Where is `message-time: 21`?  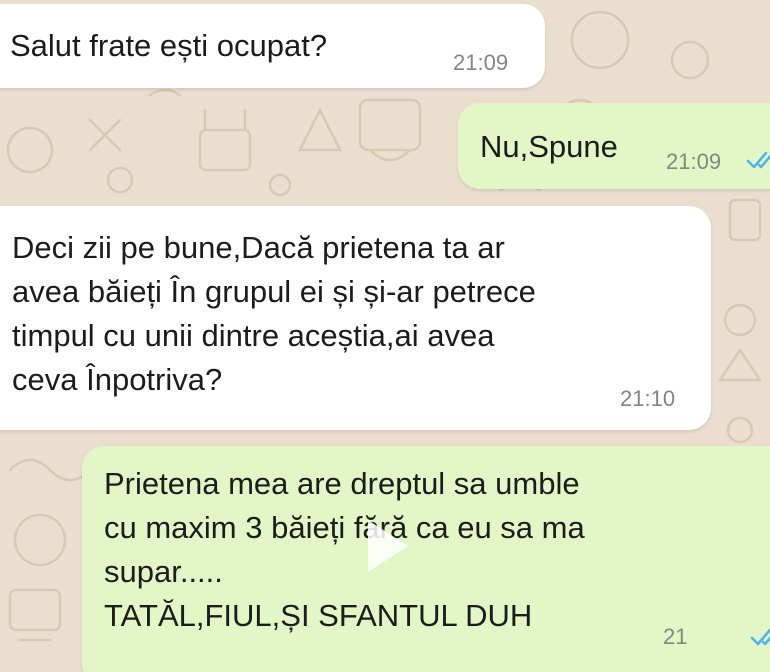 message-time: 21 is located at coordinates (675, 636).